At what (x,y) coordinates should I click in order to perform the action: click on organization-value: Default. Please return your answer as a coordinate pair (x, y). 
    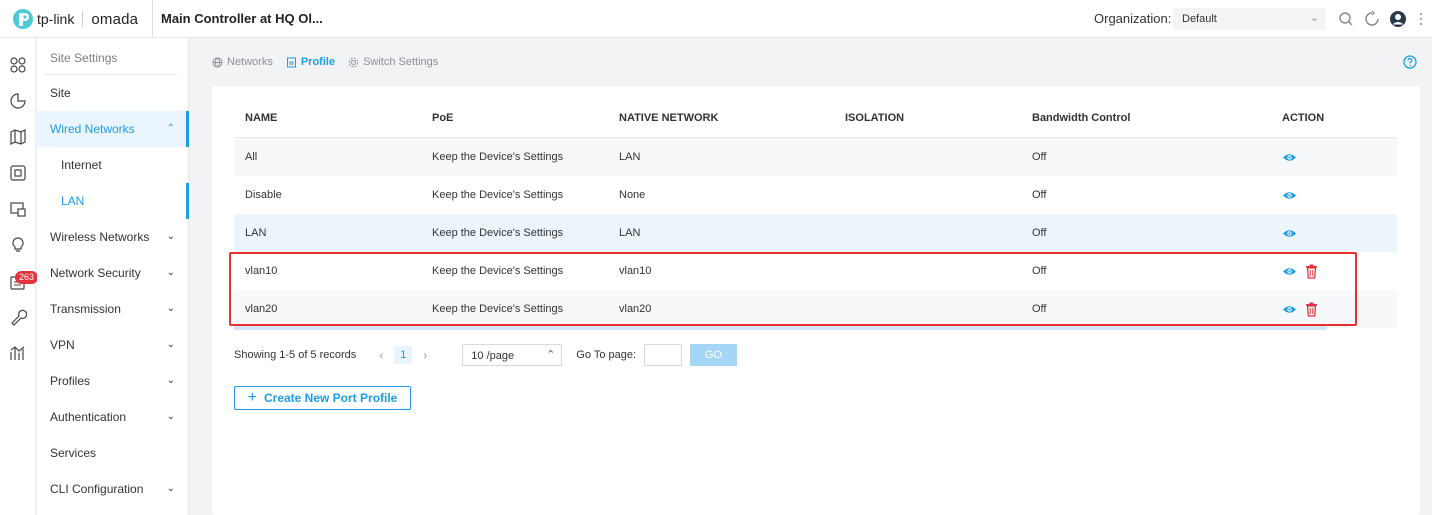
    Looking at the image, I should click on (1199, 19).